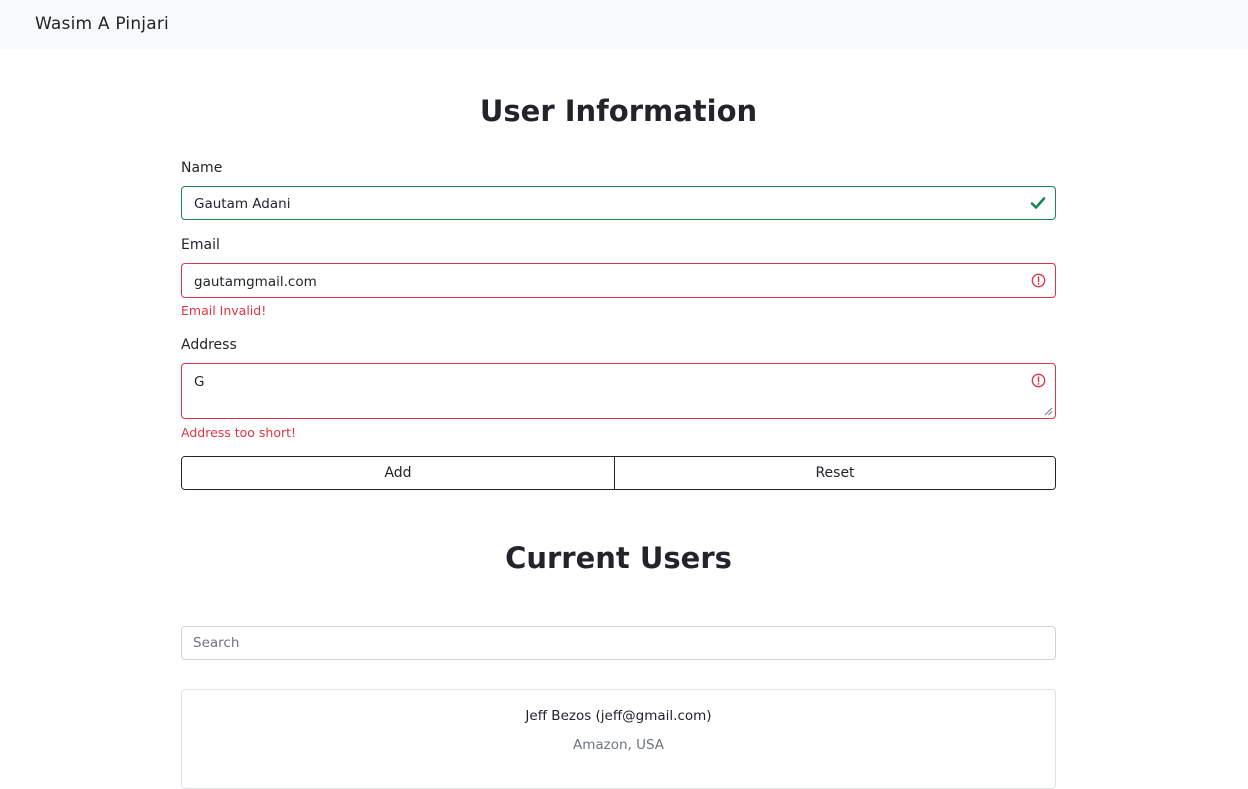 This screenshot has width=1248, height=789. Describe the element at coordinates (618, 280) in the screenshot. I see `email-input: gautamgmail.com` at that location.